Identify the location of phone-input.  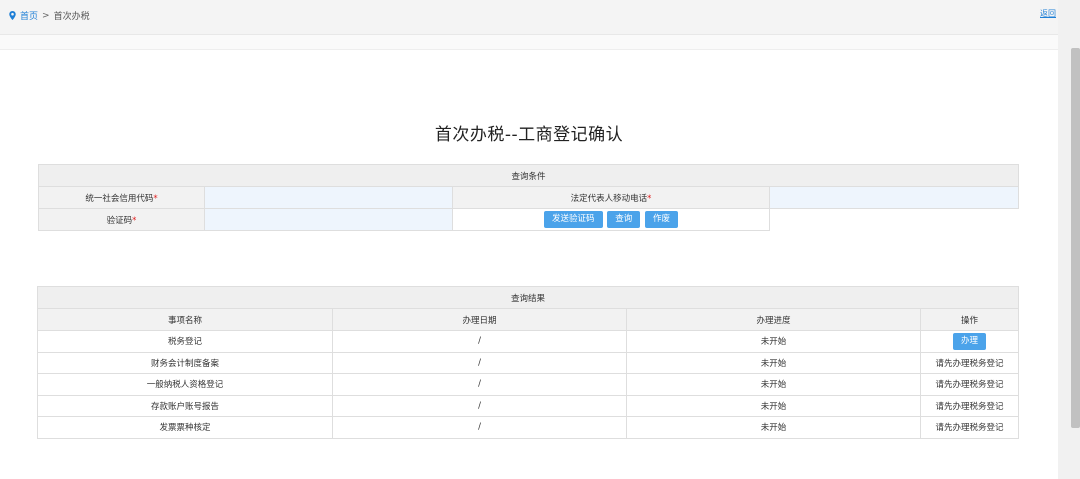
(896, 197).